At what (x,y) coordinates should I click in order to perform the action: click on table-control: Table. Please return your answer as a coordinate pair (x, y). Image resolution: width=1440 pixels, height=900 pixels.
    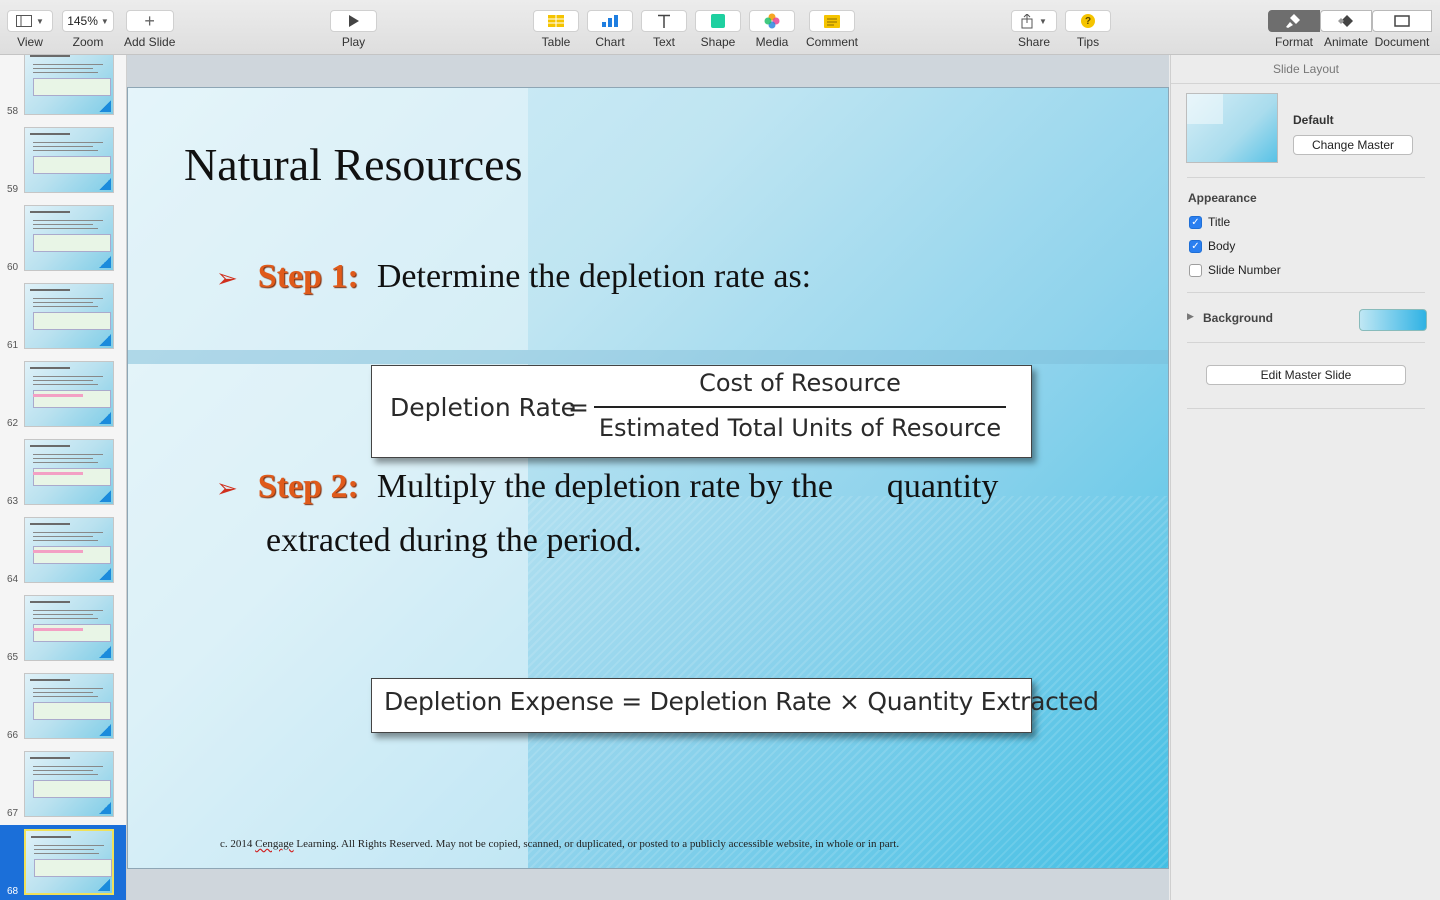
    Looking at the image, I should click on (556, 29).